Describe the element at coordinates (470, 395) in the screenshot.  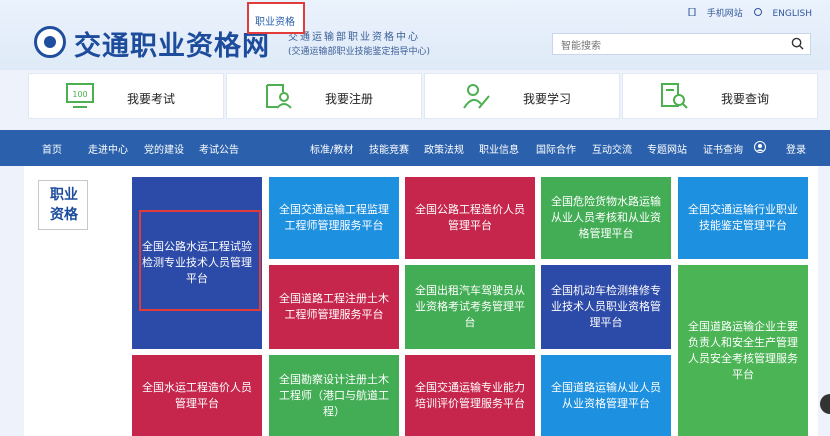
I see `platform-card: 全国交通运输专业能力培训评价管理服务平台` at that location.